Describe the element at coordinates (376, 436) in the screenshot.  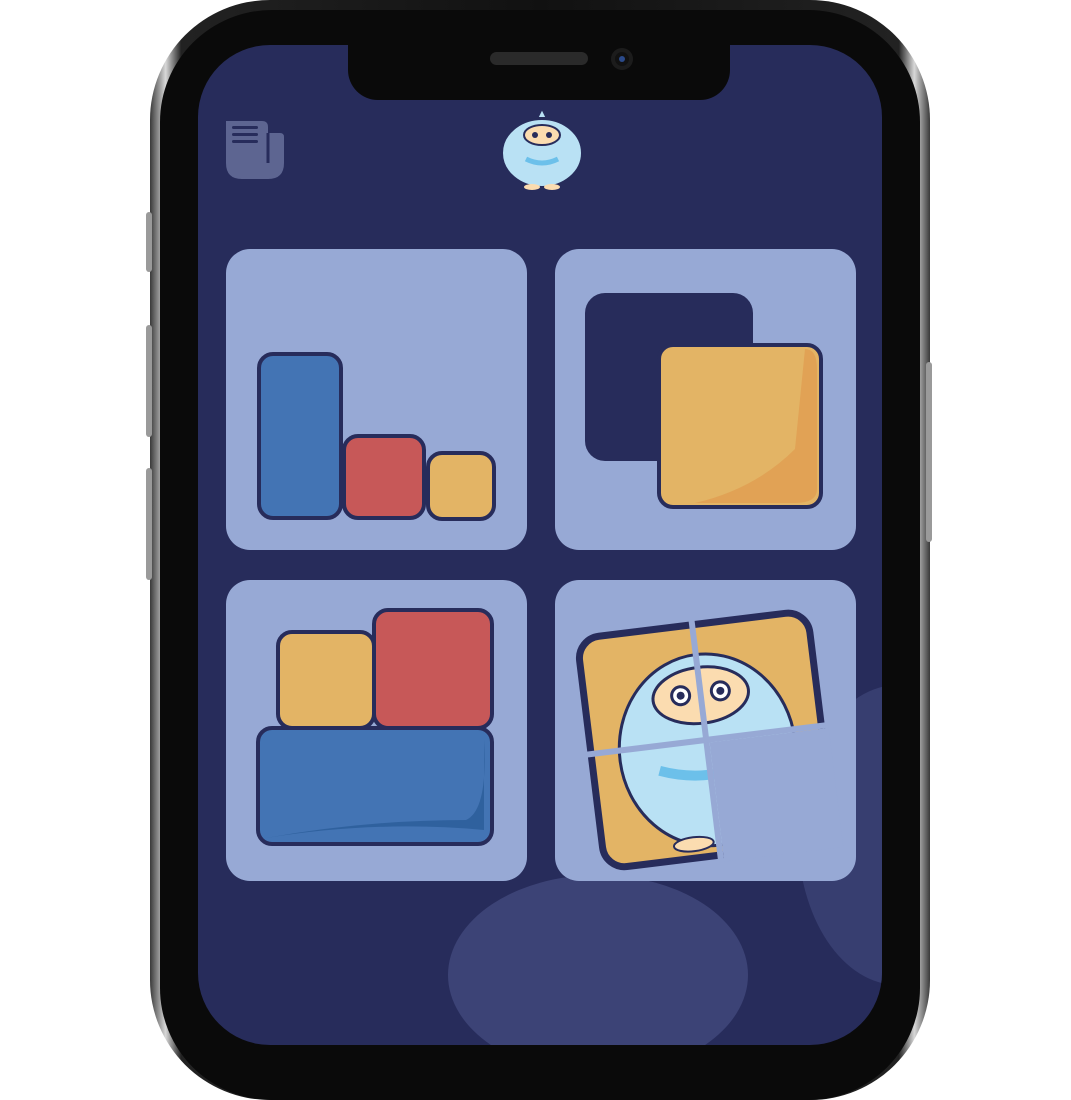
I see `sort-blocks-by-size-icon` at that location.